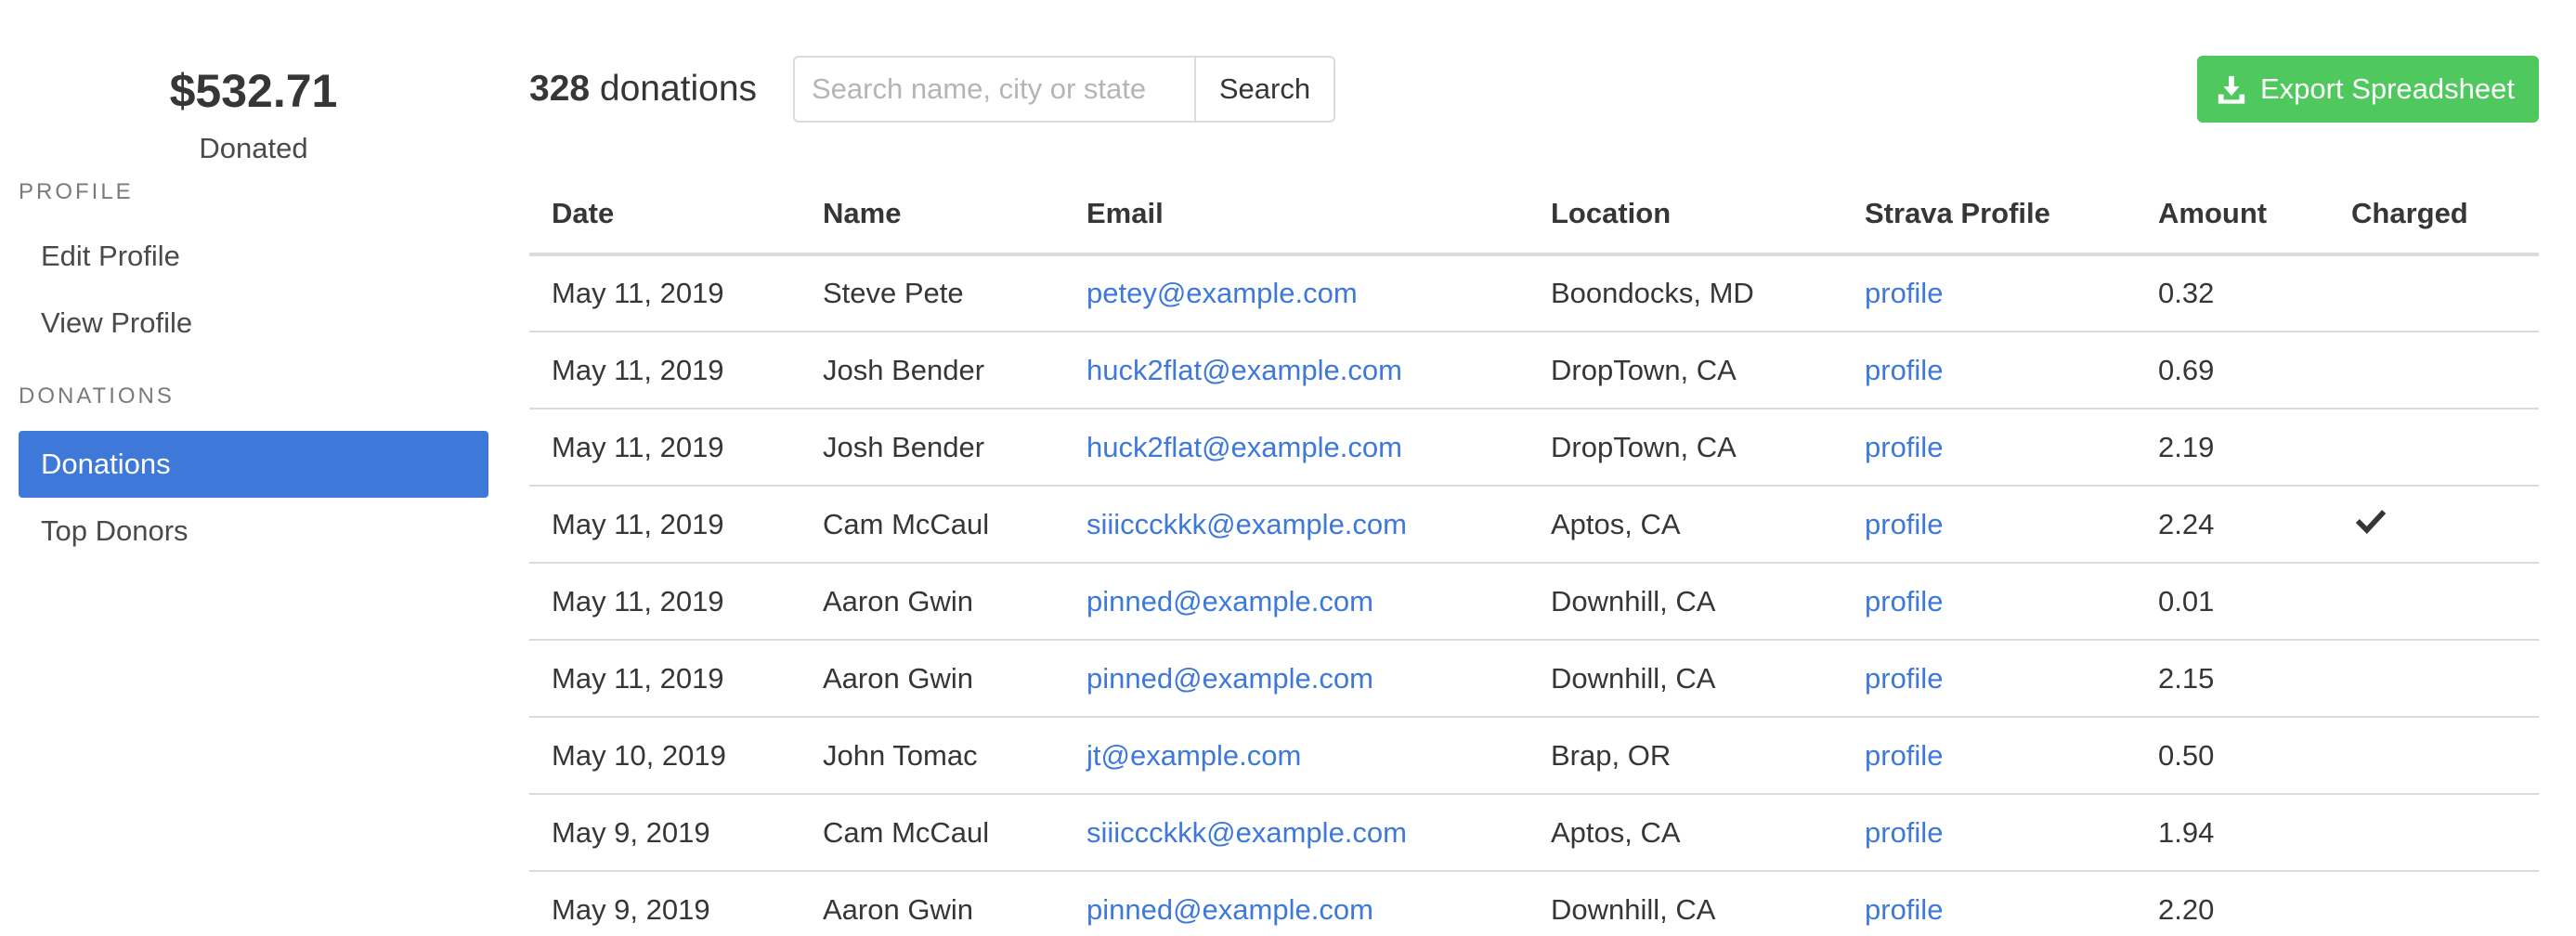 The image size is (2576, 936). What do you see at coordinates (1296, 215) in the screenshot?
I see `column-header-email: Email` at bounding box center [1296, 215].